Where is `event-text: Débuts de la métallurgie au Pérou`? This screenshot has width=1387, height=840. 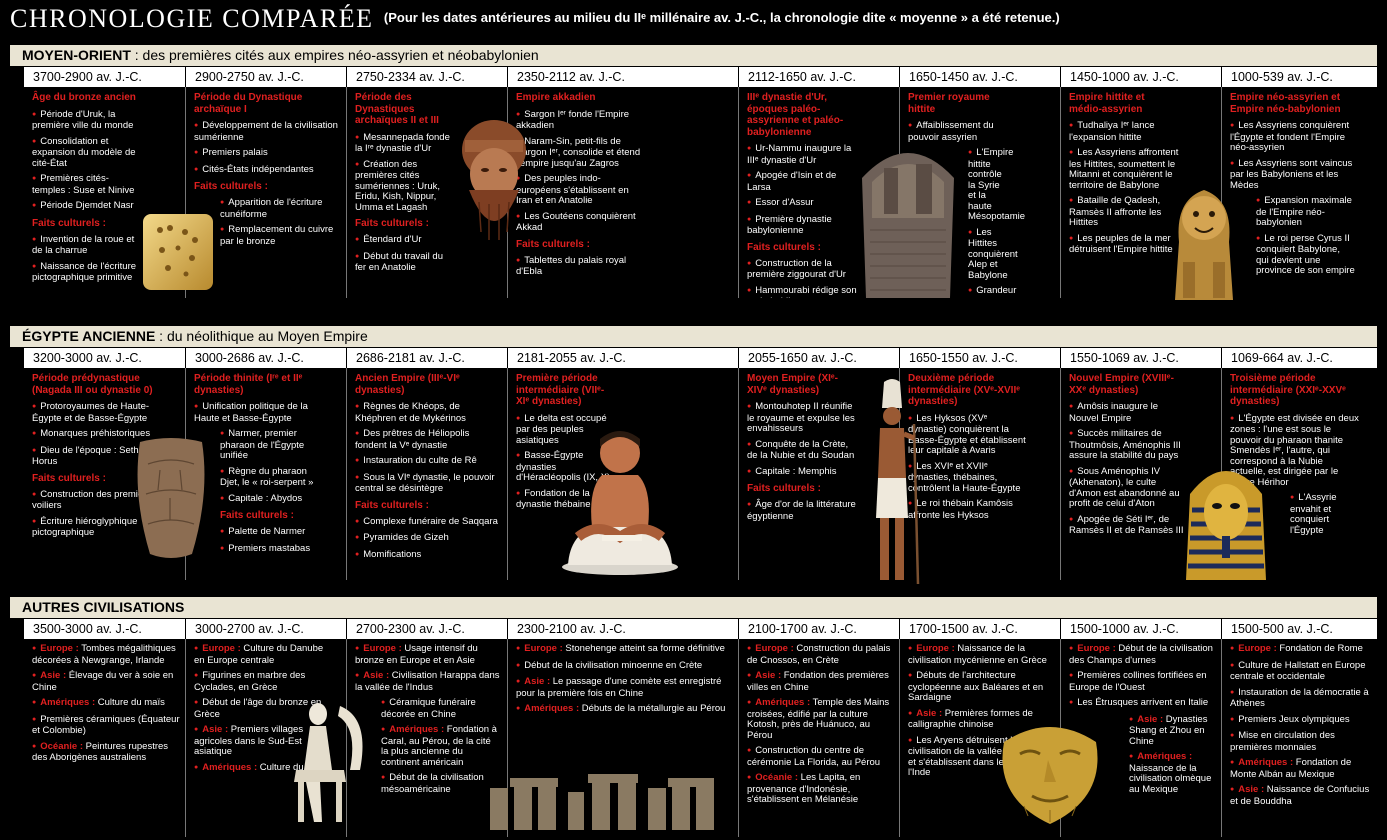
event-text: Débuts de la métallurgie au Pérou is located at coordinates (653, 708).